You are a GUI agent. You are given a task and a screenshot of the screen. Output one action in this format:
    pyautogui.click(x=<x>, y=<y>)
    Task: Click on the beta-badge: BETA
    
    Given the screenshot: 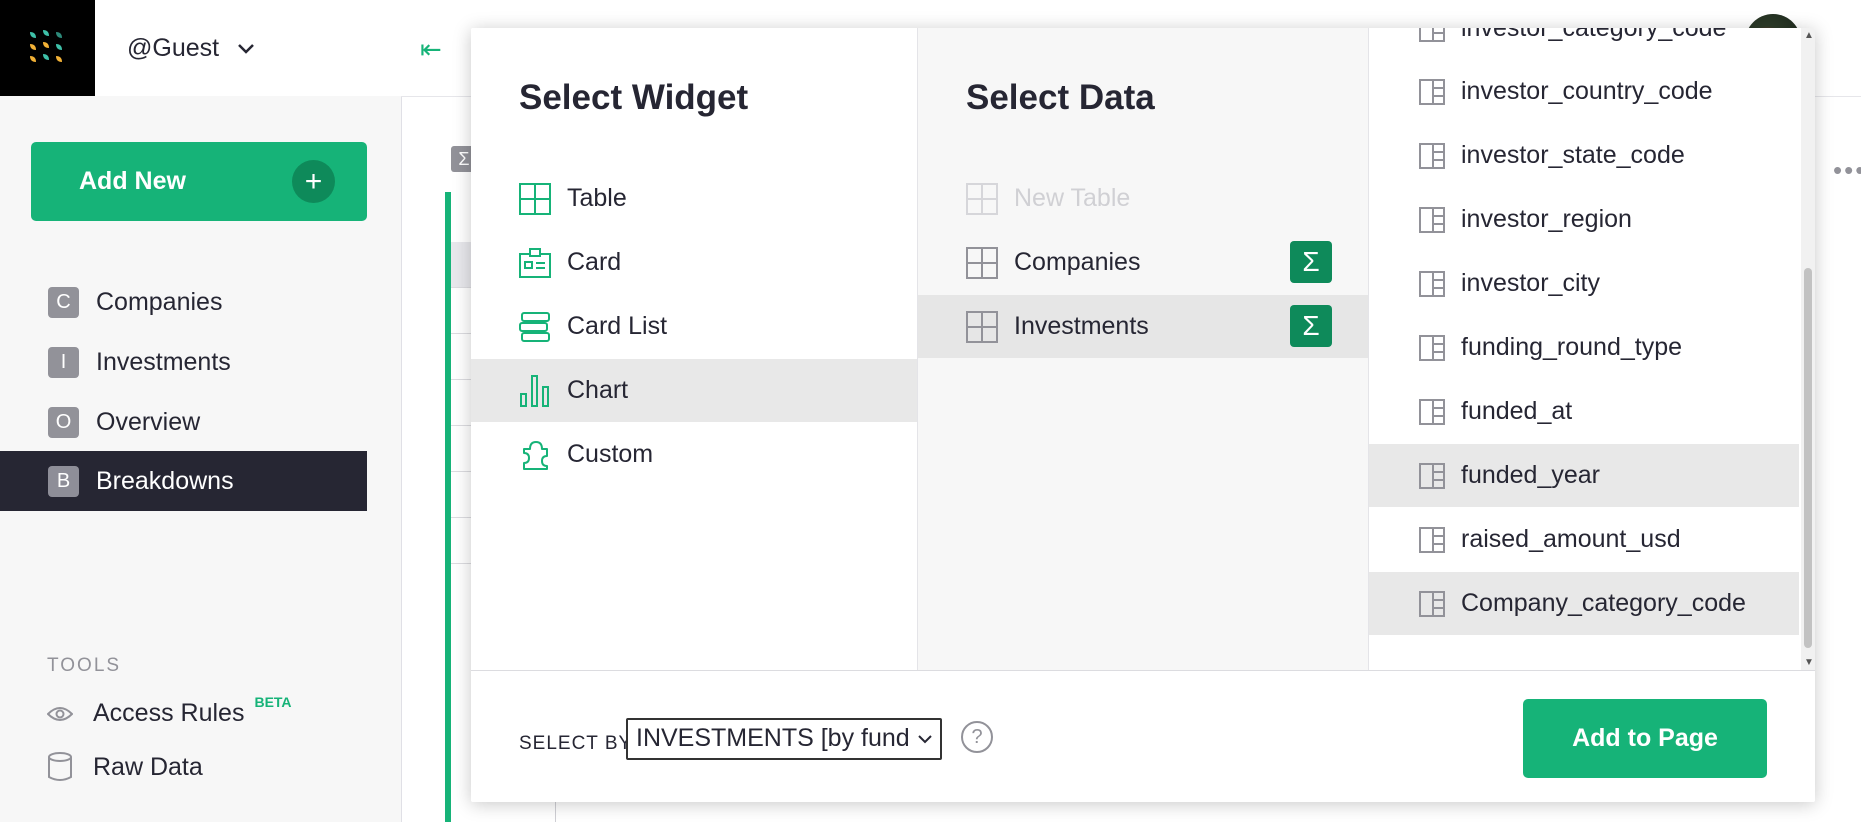 What is the action you would take?
    pyautogui.click(x=273, y=701)
    